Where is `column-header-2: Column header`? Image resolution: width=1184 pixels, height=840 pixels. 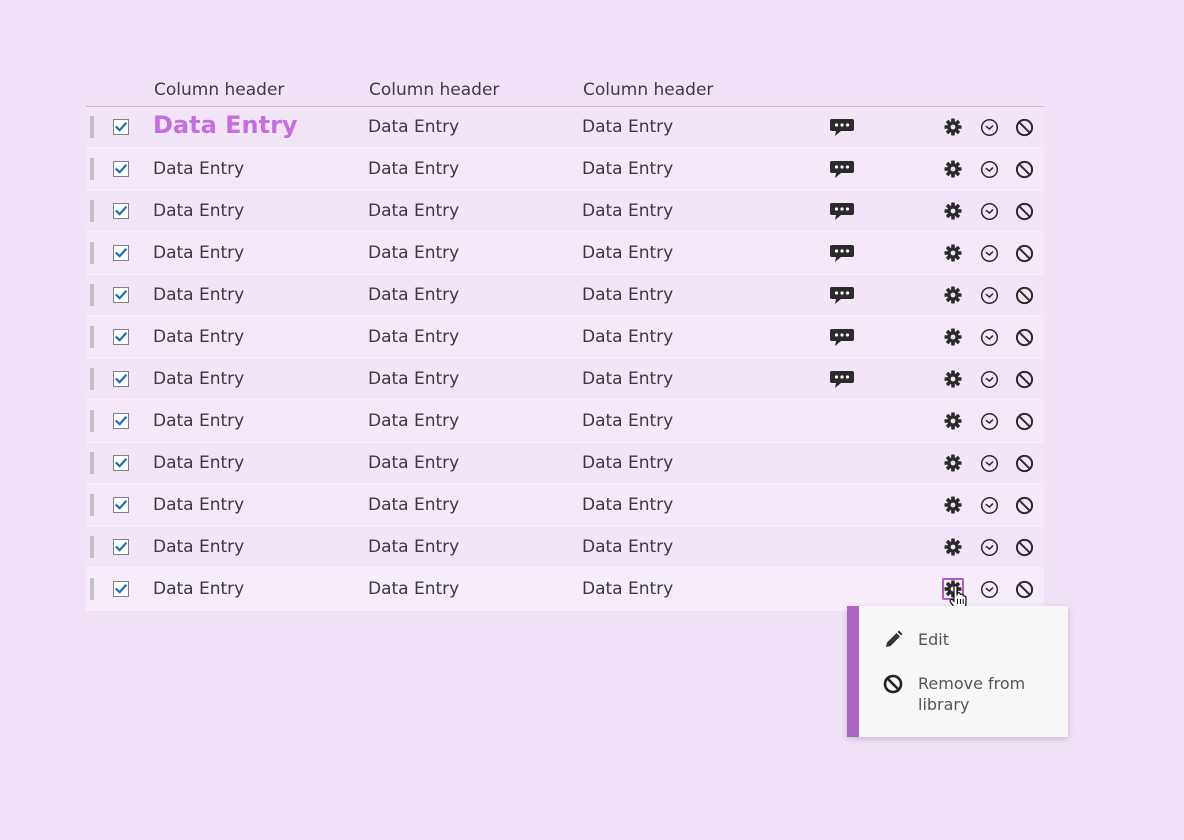 column-header-2: Column header is located at coordinates (434, 90).